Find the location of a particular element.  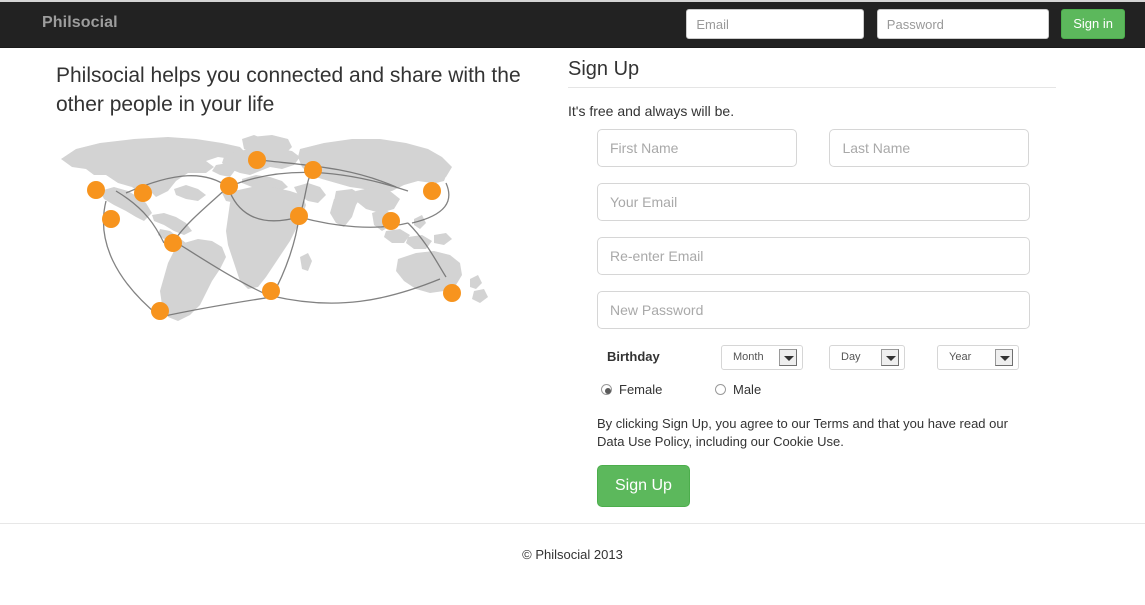

navbar-top-edge is located at coordinates (572, 1).